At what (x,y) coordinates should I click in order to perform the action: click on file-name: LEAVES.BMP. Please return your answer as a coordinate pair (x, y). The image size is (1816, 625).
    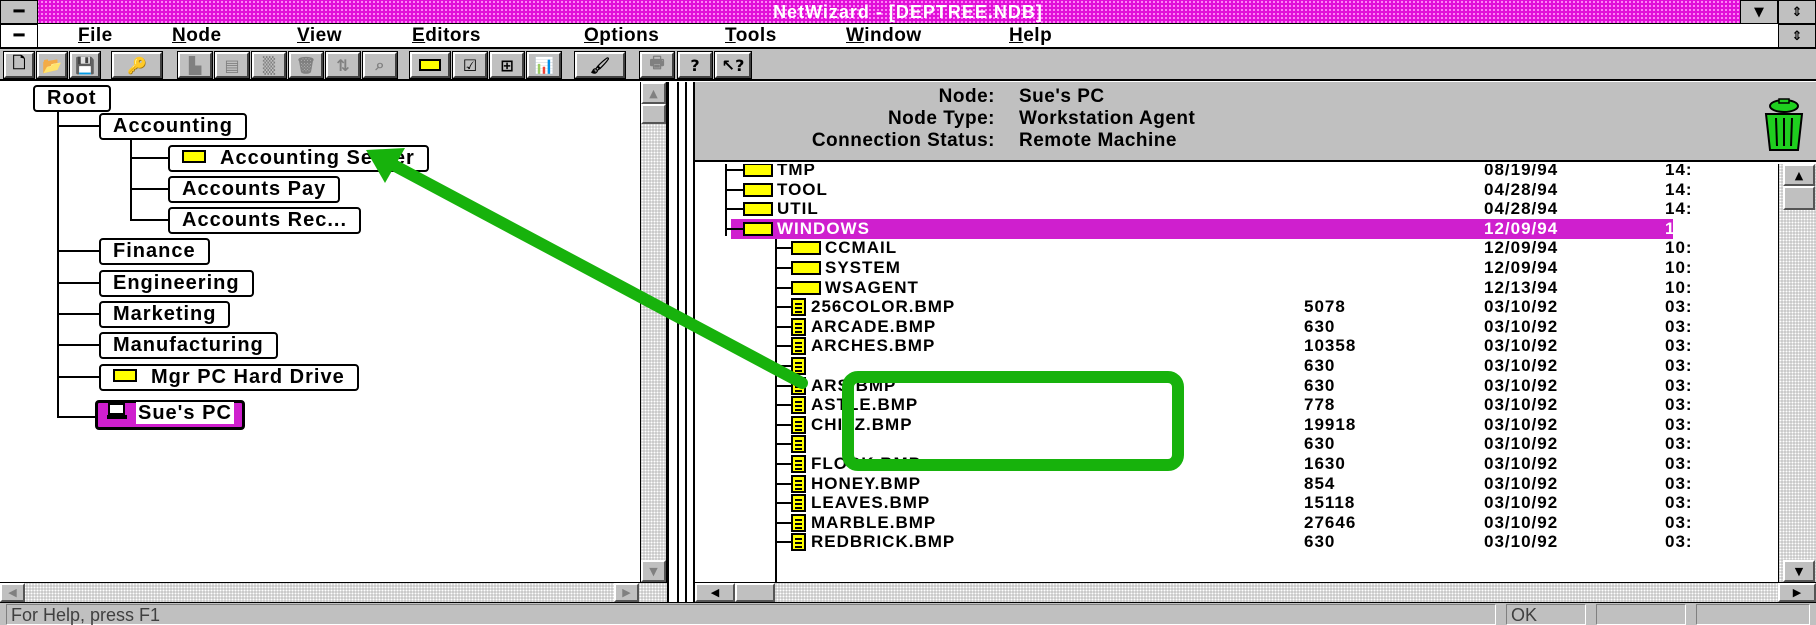
    Looking at the image, I should click on (871, 502).